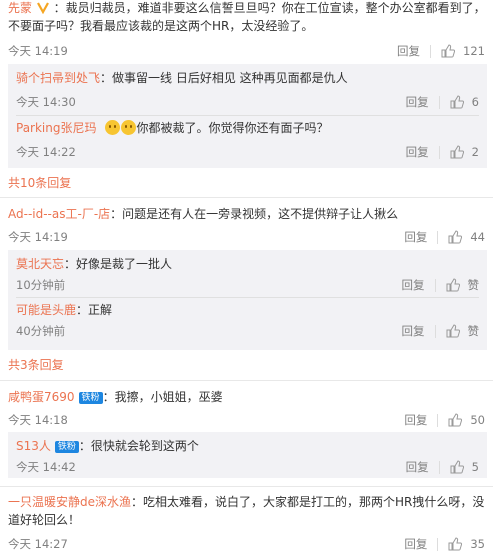 This screenshot has width=493, height=558. What do you see at coordinates (224, 78) in the screenshot?
I see `reply-text: ：做事留一线 日后好相见 这种再见面都是仇人` at bounding box center [224, 78].